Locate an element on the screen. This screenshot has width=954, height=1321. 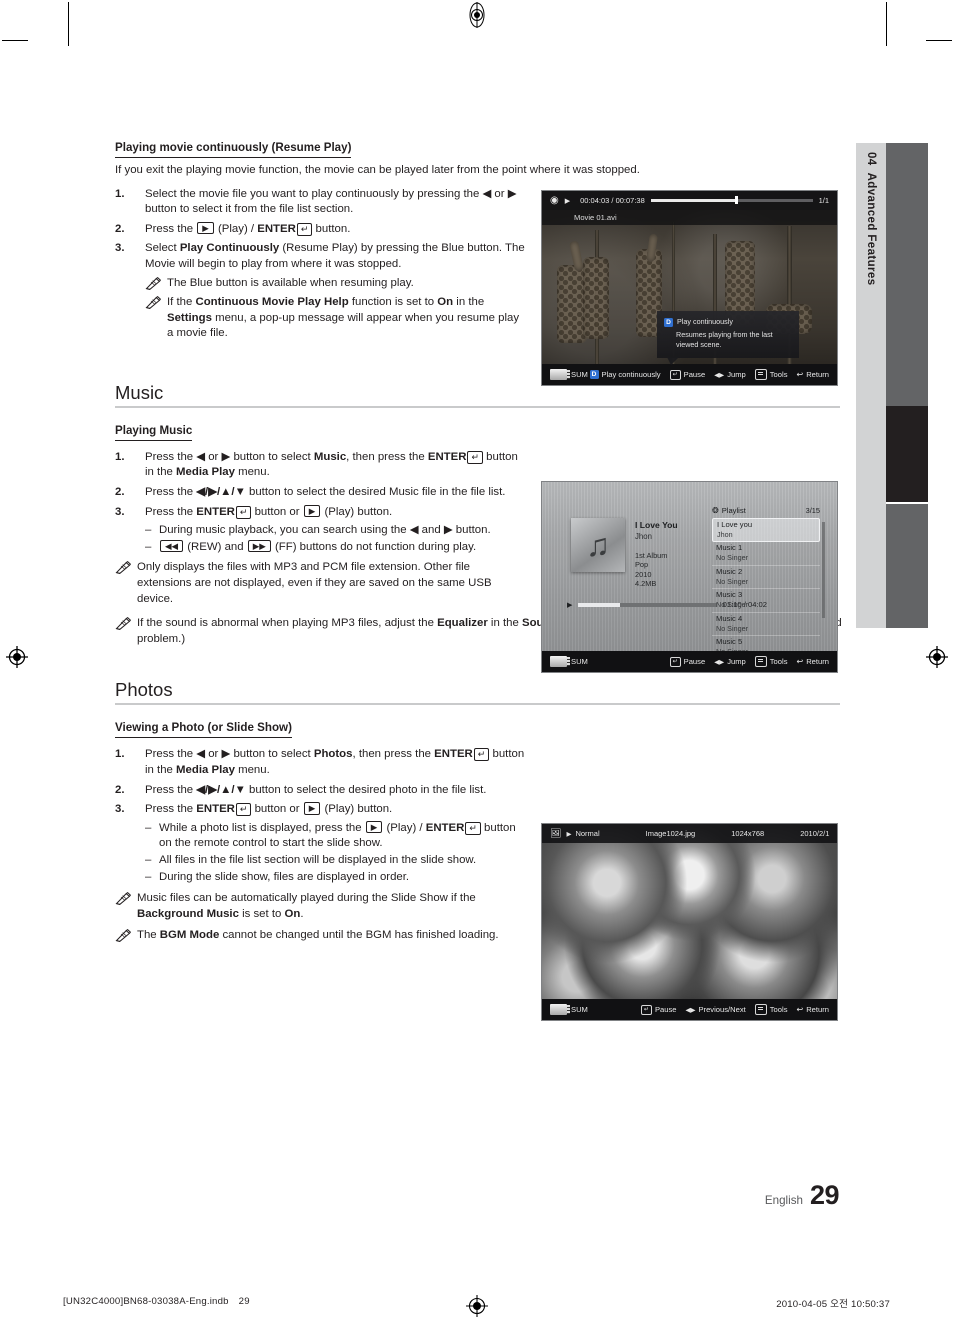
pencil-icon is located at coordinates (123, 899).